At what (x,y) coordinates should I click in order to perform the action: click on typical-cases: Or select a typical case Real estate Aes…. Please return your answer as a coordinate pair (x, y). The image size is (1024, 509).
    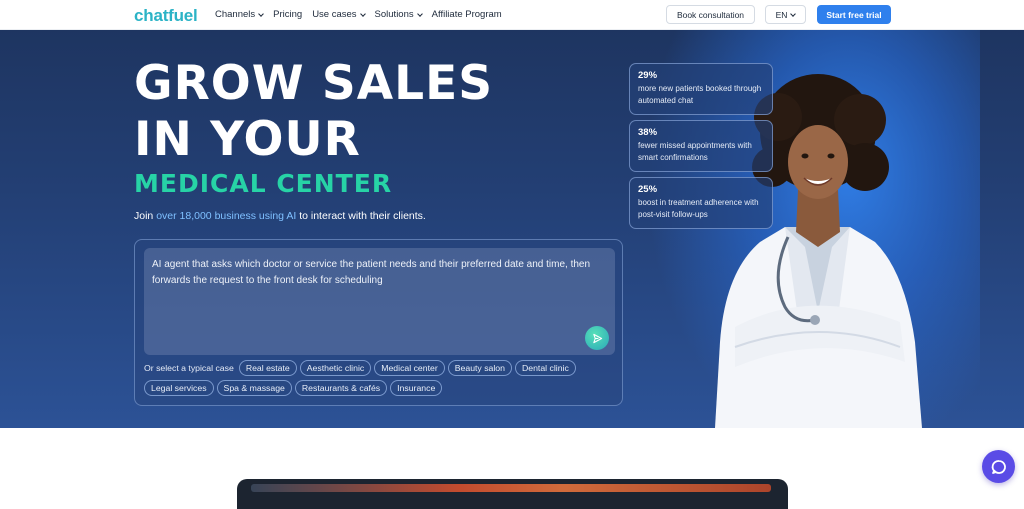
    Looking at the image, I should click on (379, 378).